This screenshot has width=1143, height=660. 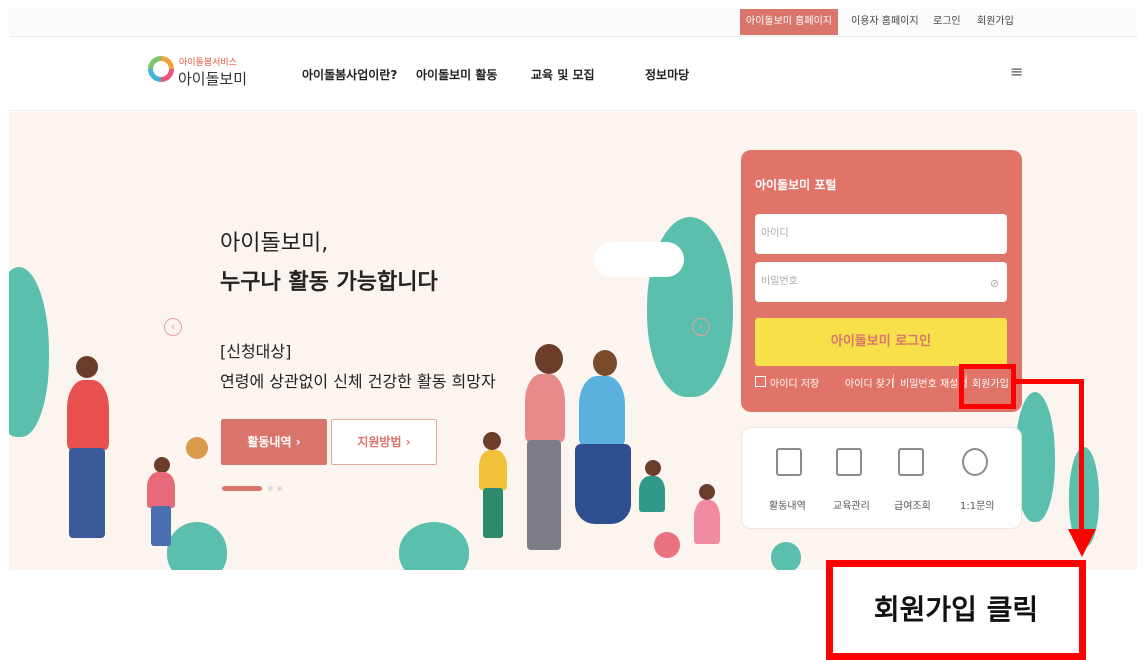 I want to click on find-id-link: 아이디 찾기, so click(x=869, y=382).